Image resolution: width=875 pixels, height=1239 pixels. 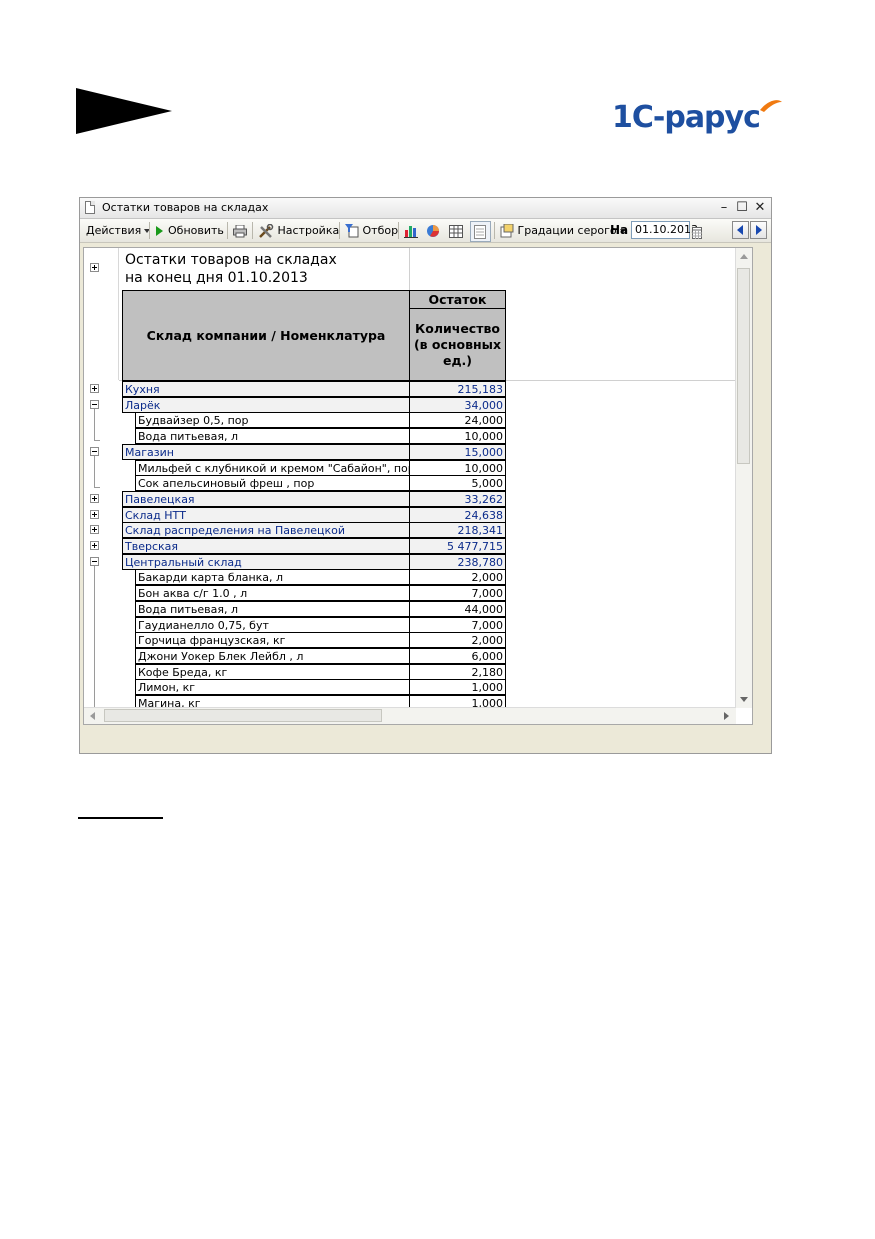 I want to click on window-title: Остатки товаров на складах, so click(x=185, y=207).